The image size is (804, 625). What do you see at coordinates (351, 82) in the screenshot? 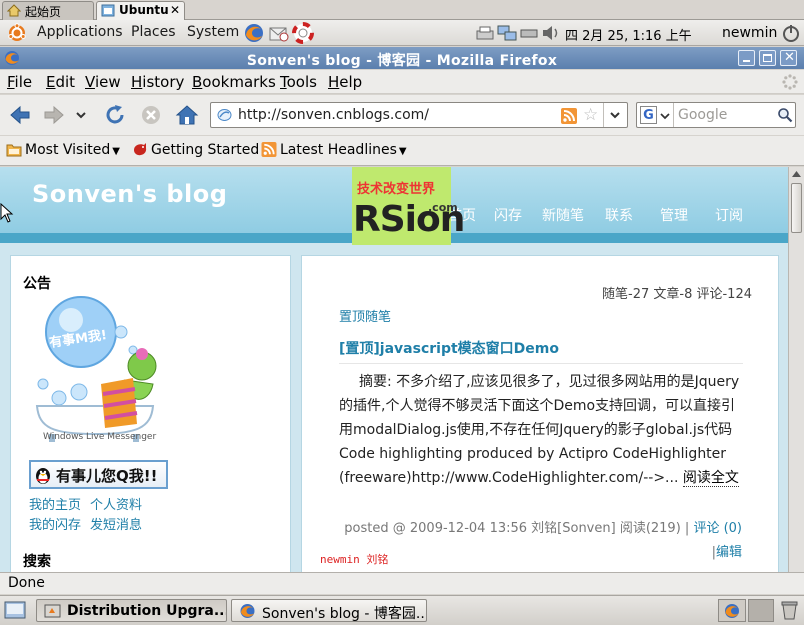
I see `menu-label: elp` at bounding box center [351, 82].